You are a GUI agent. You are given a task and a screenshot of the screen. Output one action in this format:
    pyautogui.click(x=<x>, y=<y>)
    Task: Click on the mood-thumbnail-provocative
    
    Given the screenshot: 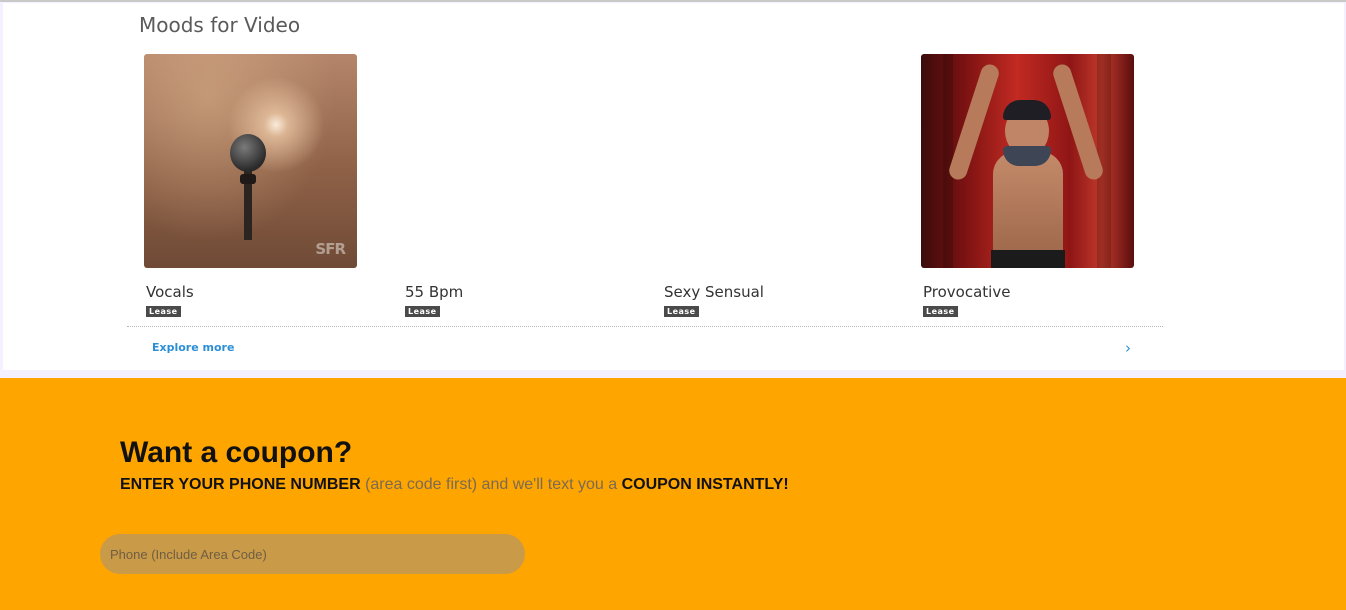 What is the action you would take?
    pyautogui.click(x=1027, y=161)
    